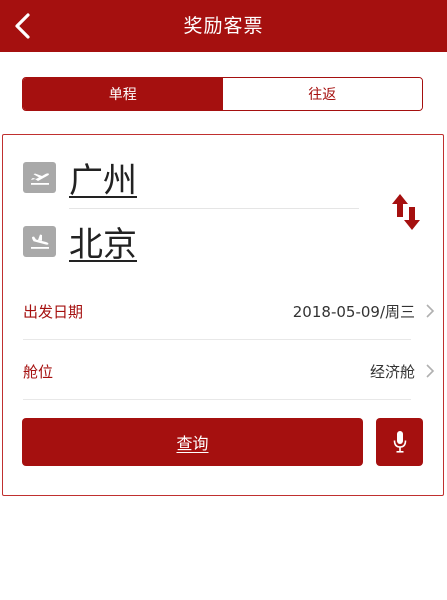  Describe the element at coordinates (353, 311) in the screenshot. I see `departure-date-value: 2018-05-09/周三` at that location.